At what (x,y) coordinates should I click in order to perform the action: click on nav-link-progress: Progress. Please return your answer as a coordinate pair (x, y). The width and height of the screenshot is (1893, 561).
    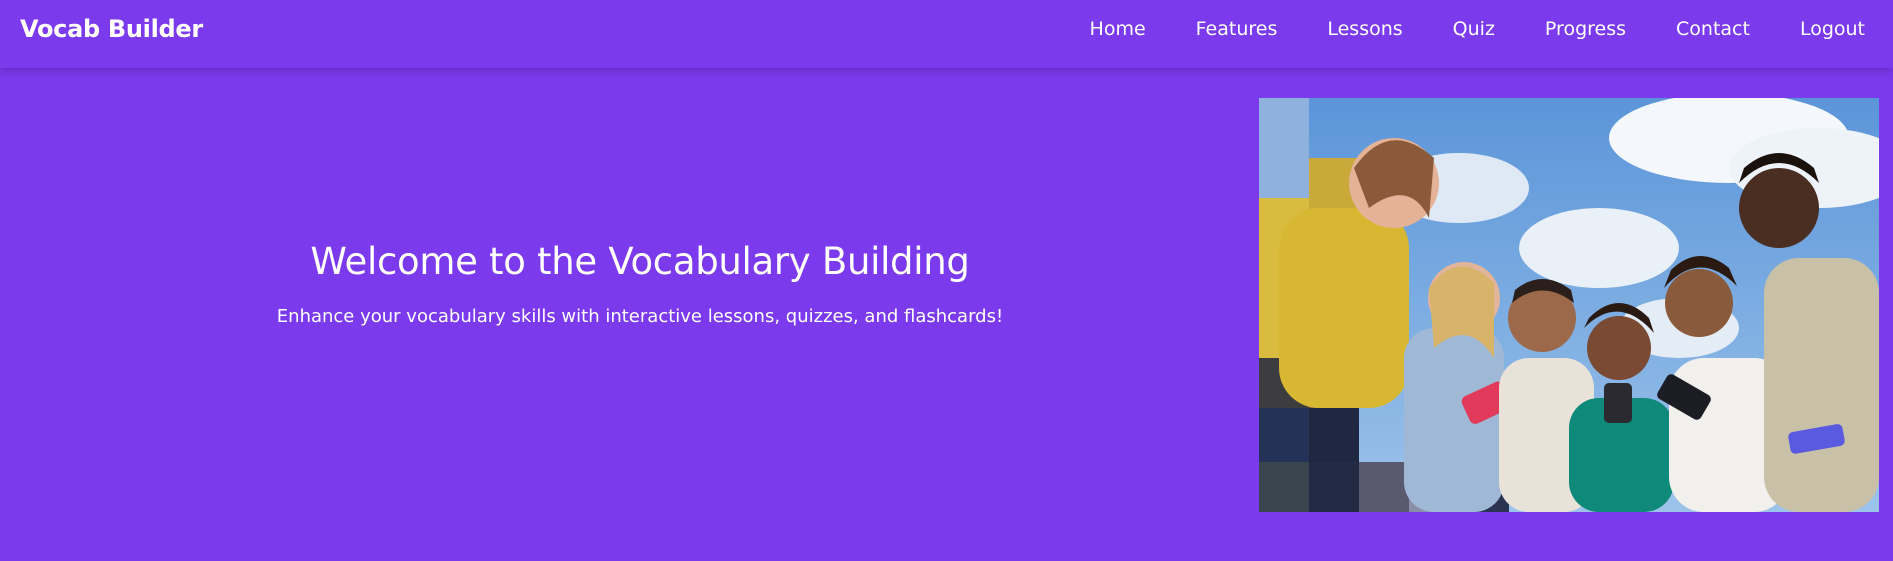
    Looking at the image, I should click on (1585, 29).